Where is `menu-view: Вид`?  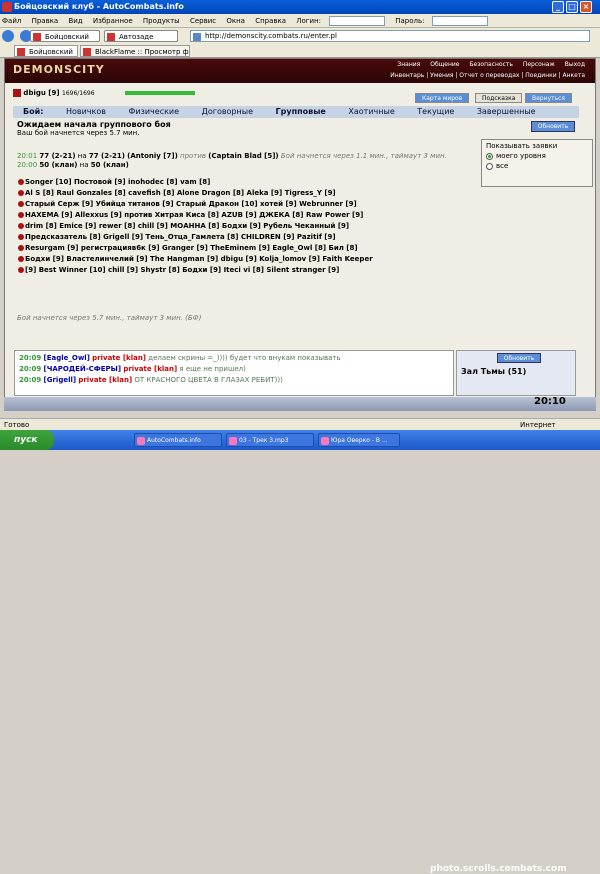 menu-view: Вид is located at coordinates (75, 21).